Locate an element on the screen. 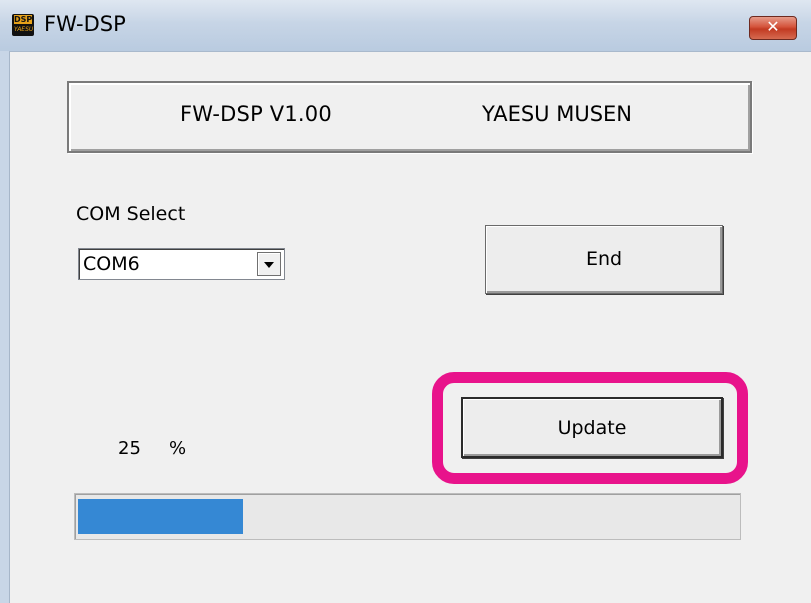 The width and height of the screenshot is (811, 603). version-label: FW-DSP V1.00 is located at coordinates (256, 114).